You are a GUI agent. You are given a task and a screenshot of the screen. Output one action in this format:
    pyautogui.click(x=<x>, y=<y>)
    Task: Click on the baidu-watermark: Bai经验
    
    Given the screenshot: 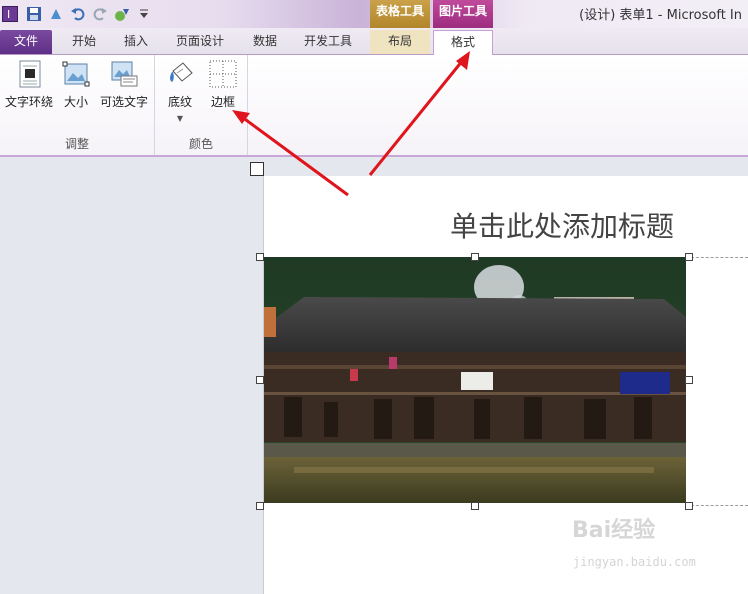 What is the action you would take?
    pyautogui.click(x=614, y=530)
    